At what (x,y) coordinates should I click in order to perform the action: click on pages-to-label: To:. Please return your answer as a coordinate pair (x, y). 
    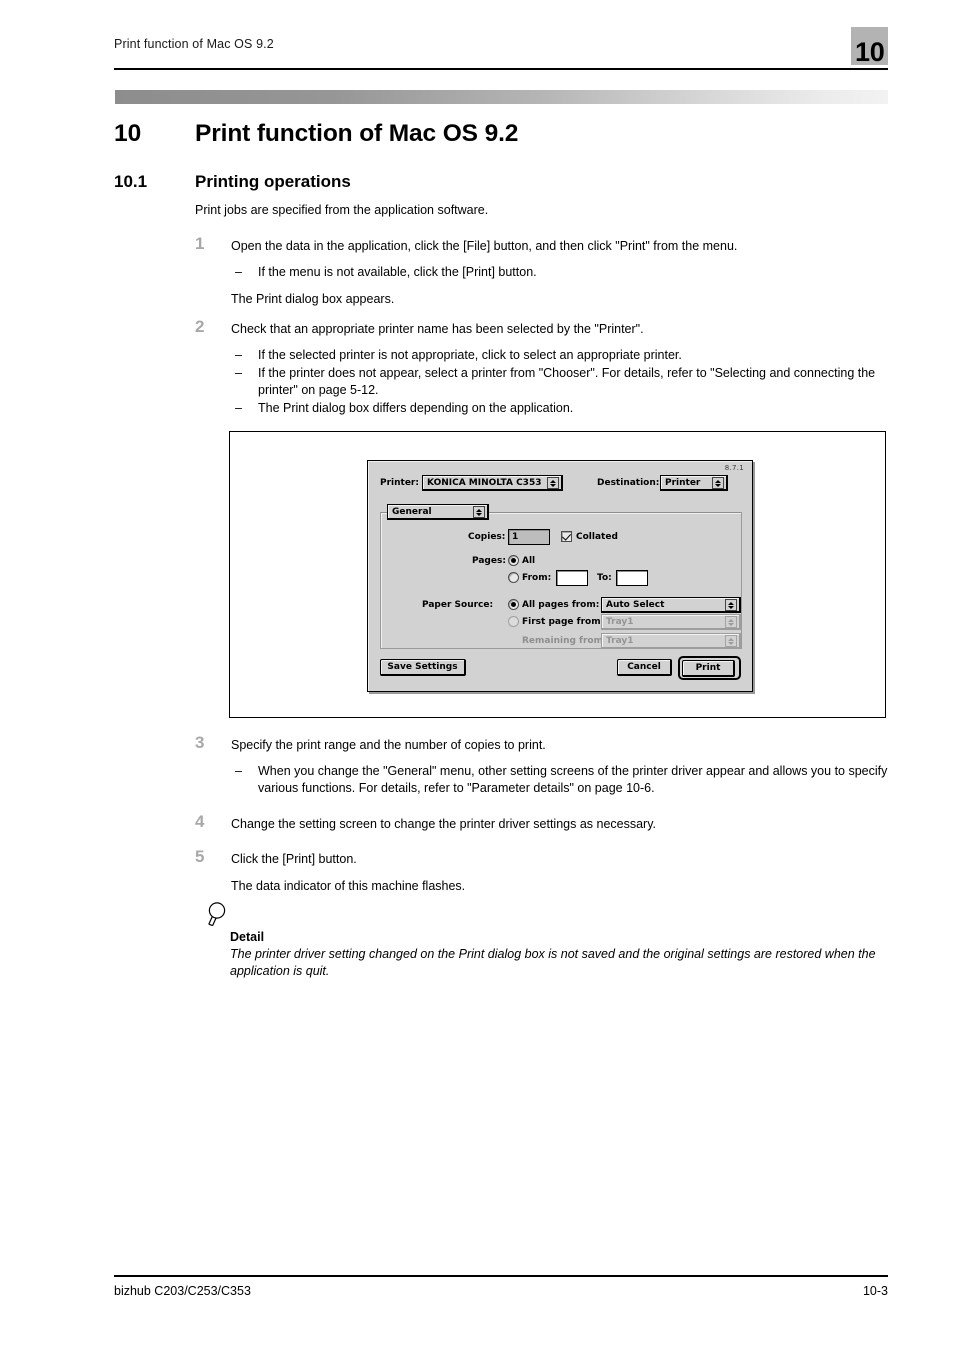
    Looking at the image, I should click on (604, 578).